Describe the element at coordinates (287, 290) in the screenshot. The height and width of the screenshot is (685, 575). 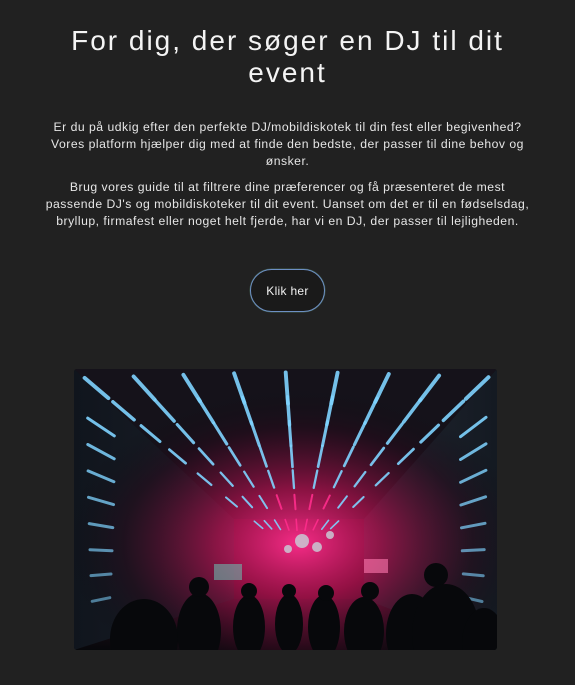
I see `cta-button: Klik her` at that location.